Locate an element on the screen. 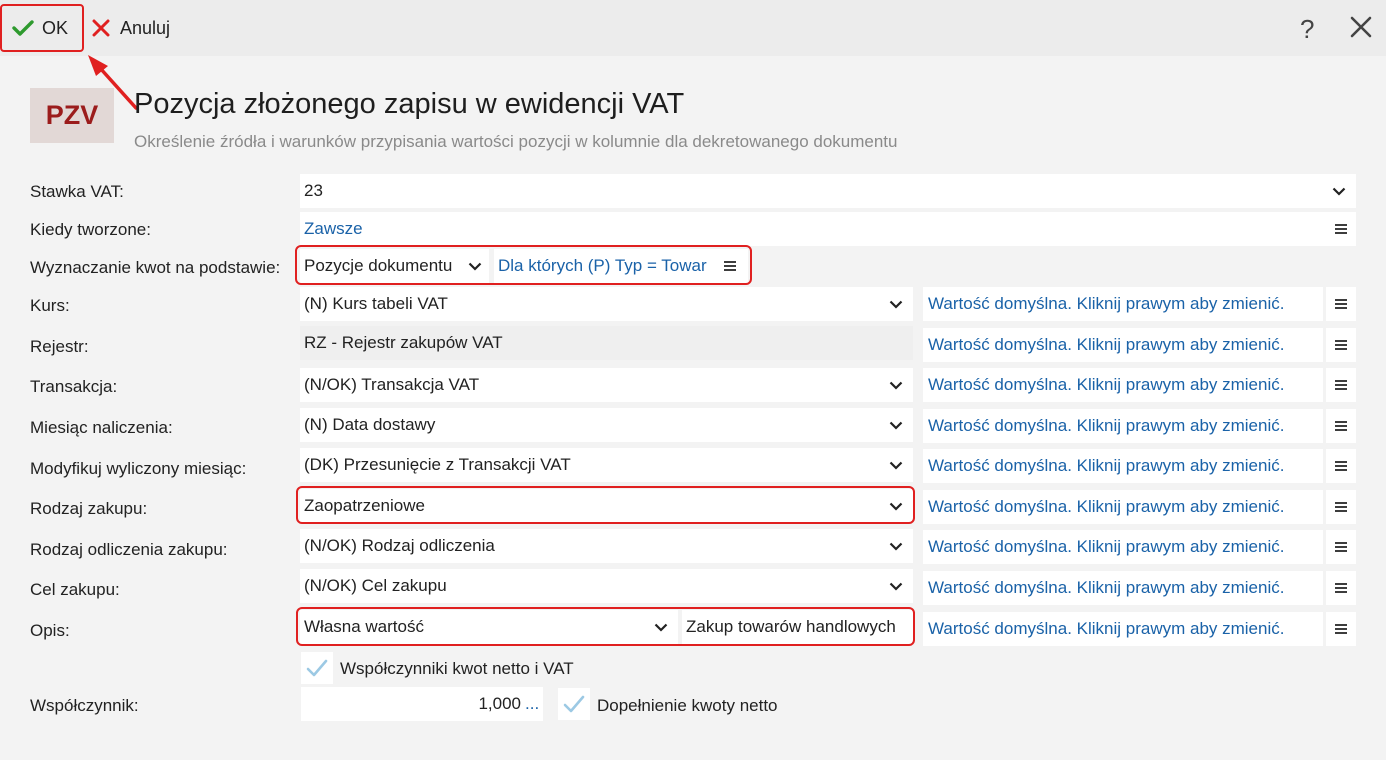 The height and width of the screenshot is (760, 1386). rodzaj-odliczenia-label: Rodzaj odliczenia zakupu: is located at coordinates (129, 549).